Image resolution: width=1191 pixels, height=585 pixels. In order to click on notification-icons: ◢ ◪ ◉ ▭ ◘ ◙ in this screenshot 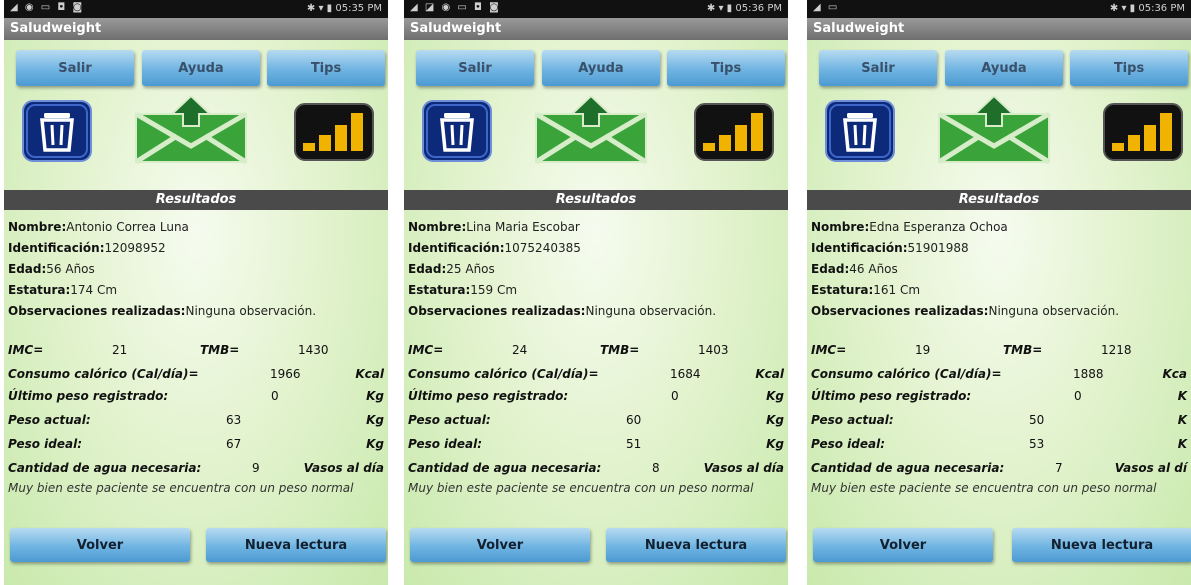, I will do `click(455, 7)`.